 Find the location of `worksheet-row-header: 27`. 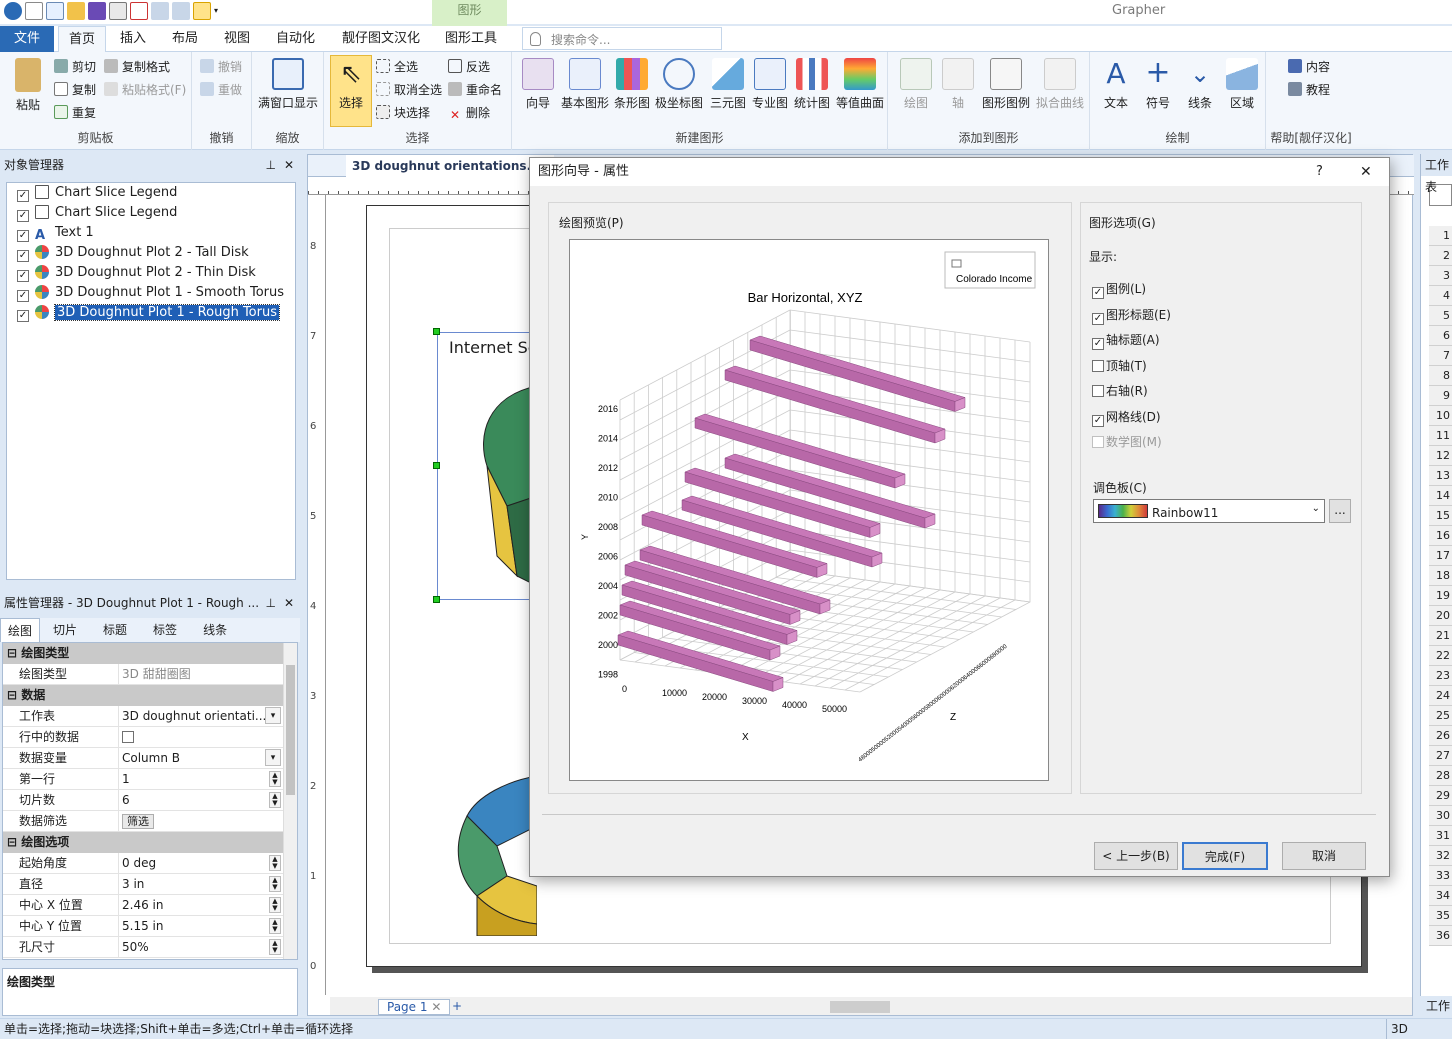

worksheet-row-header: 27 is located at coordinates (1440, 756).